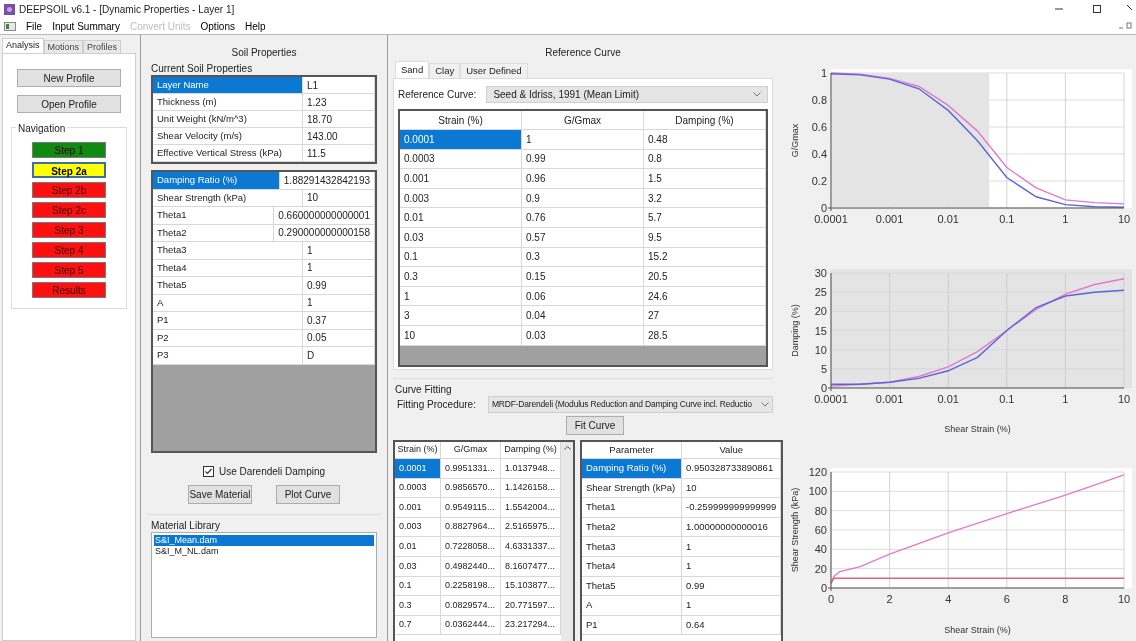 The image size is (1136, 641). Describe the element at coordinates (583, 159) in the screenshot. I see `table-cell: 0.99` at that location.